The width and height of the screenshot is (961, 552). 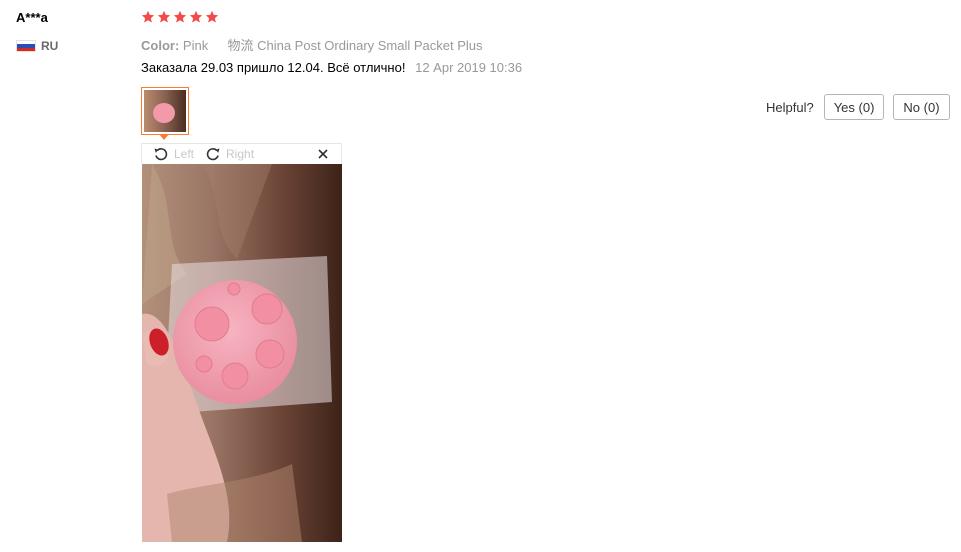 I want to click on russia-flag-icon, so click(x=26, y=46).